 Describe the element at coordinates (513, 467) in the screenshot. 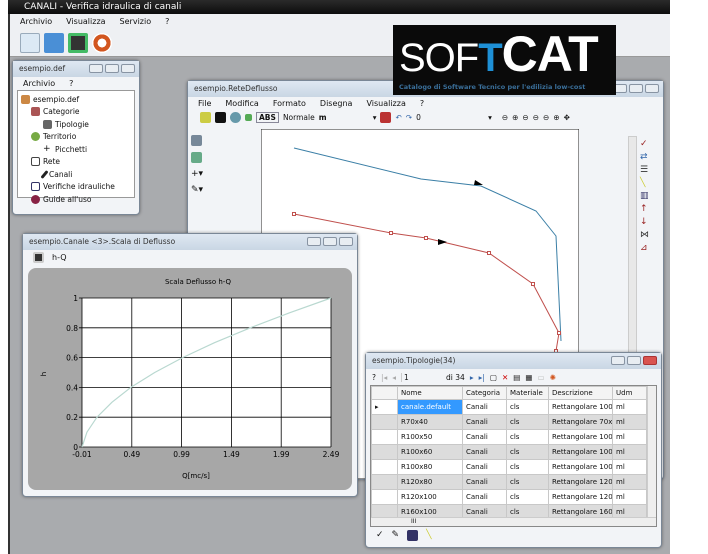

I see `table-row: R100x80CanaliclsRettangolare 100...ml0` at that location.